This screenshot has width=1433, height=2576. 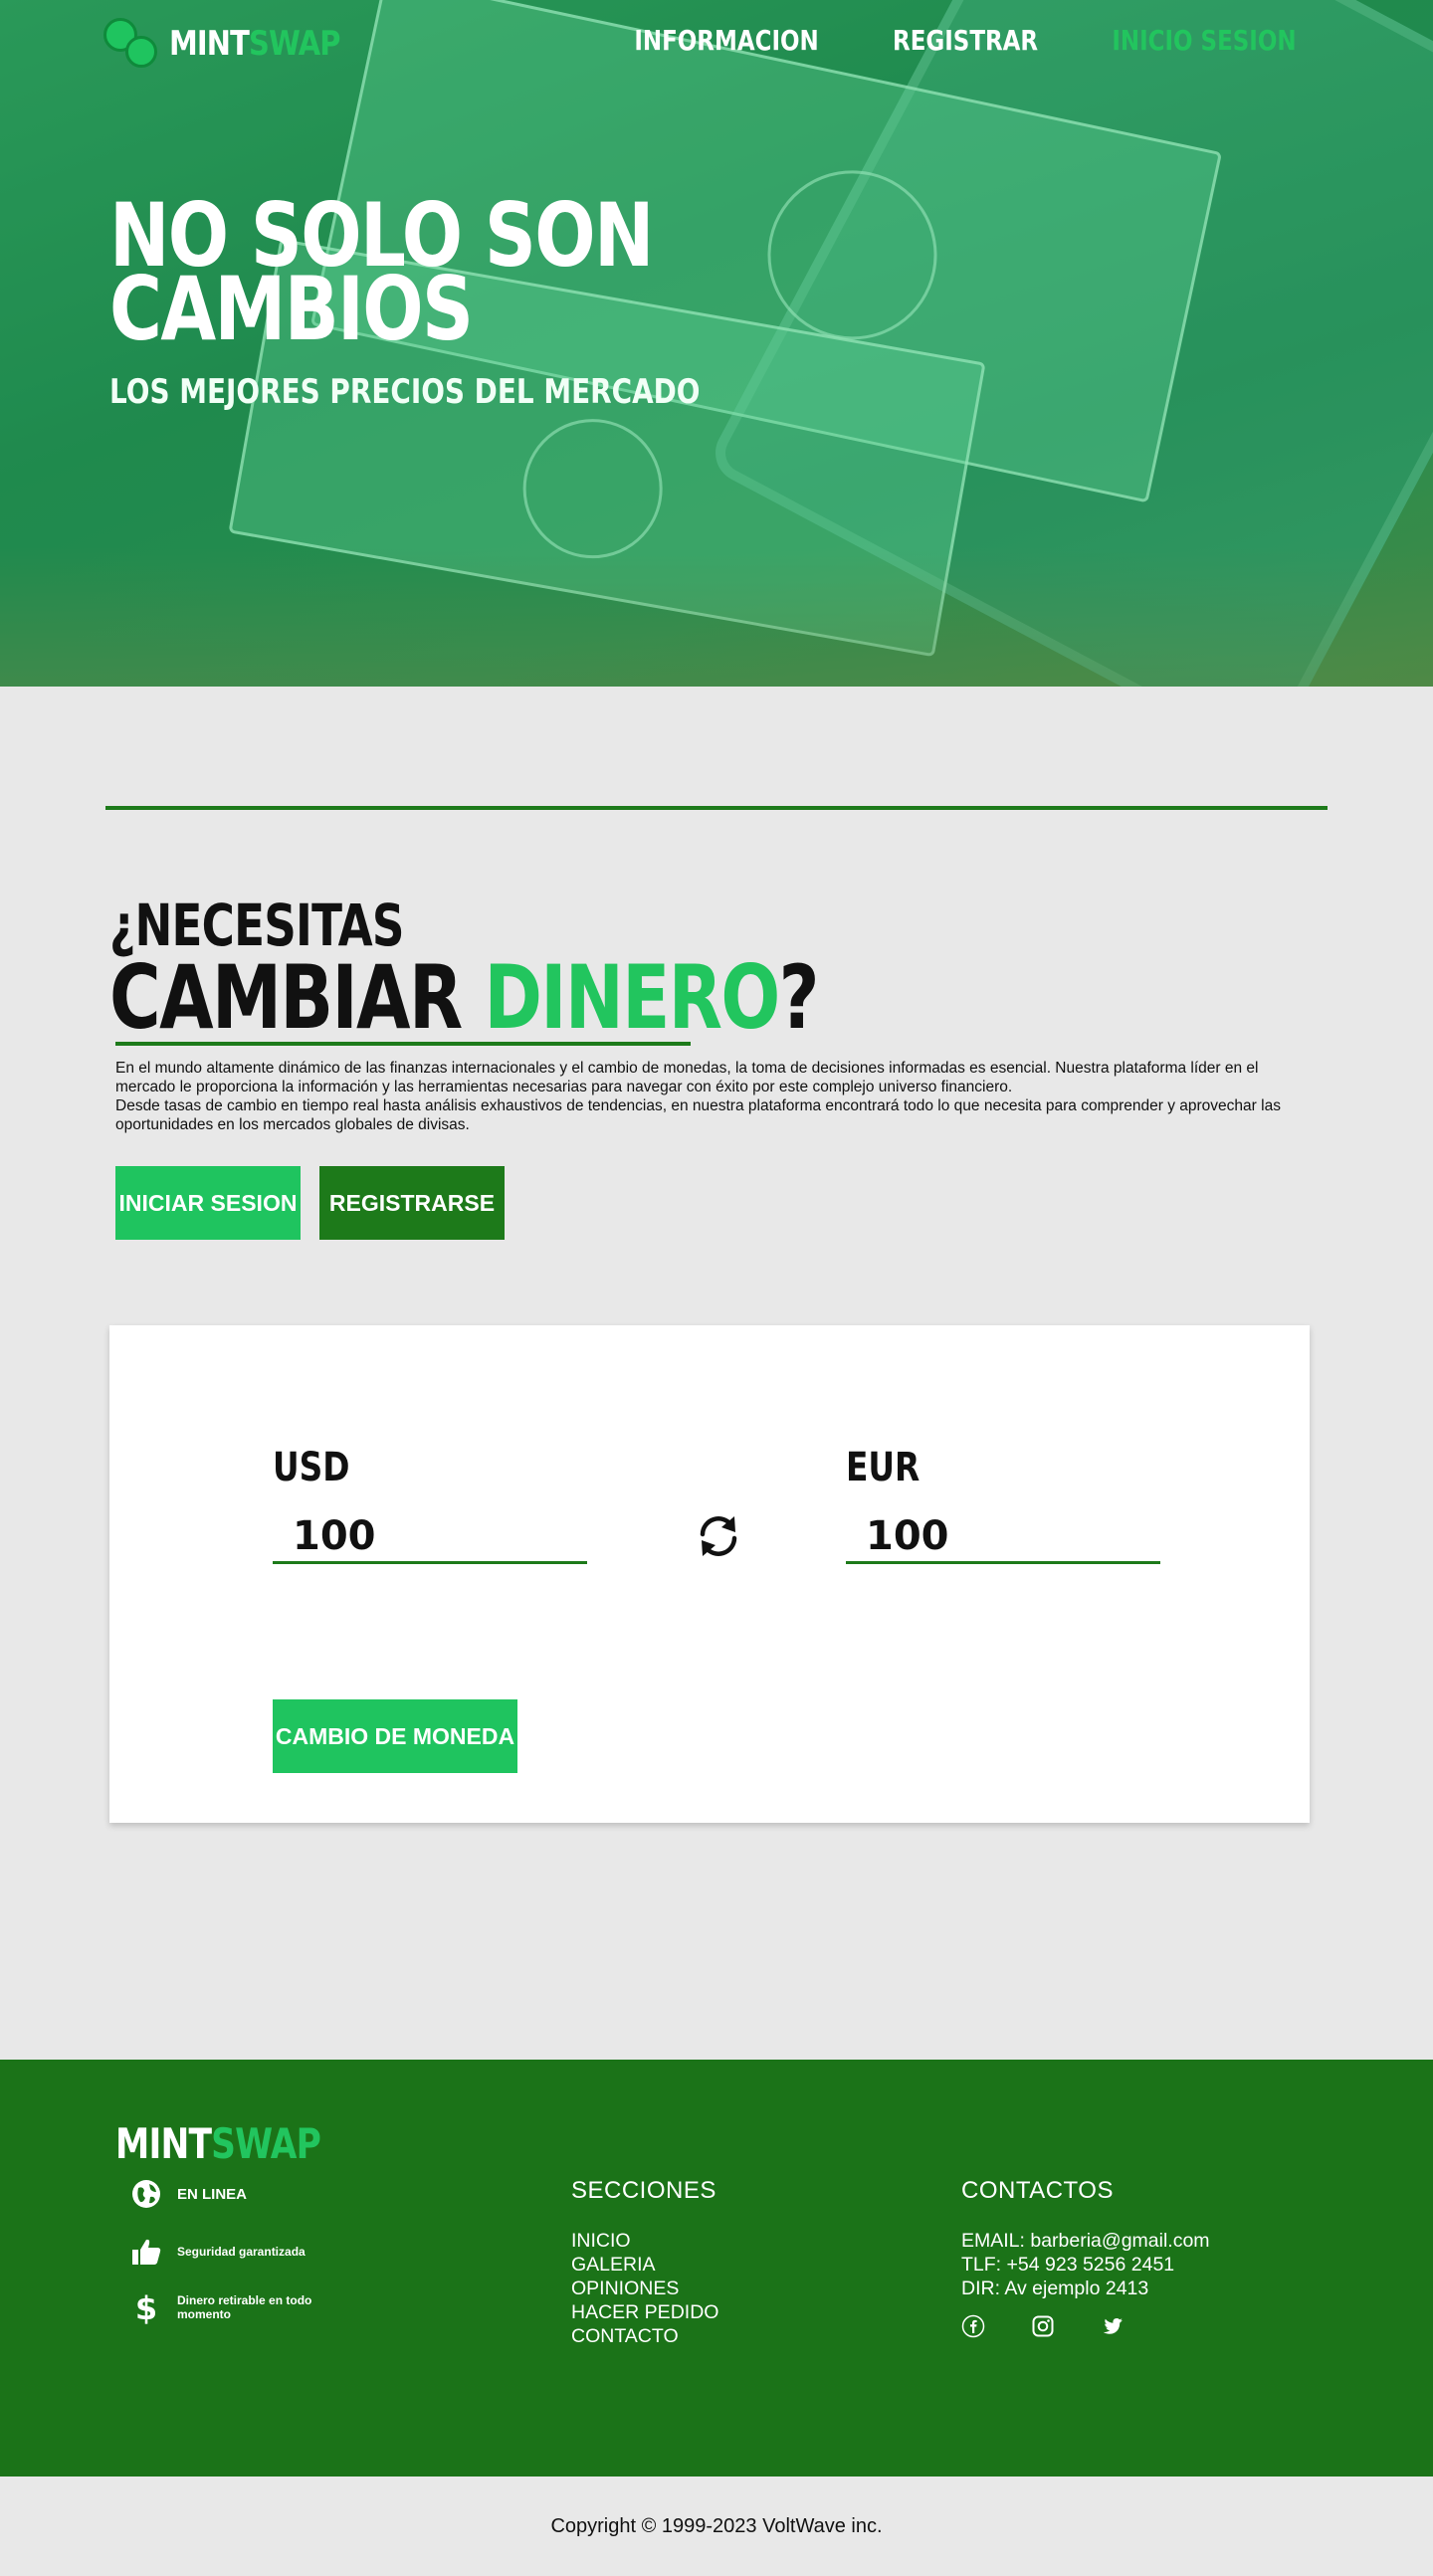 What do you see at coordinates (644, 2265) in the screenshot?
I see `footer-link-galeria: GALERIA` at bounding box center [644, 2265].